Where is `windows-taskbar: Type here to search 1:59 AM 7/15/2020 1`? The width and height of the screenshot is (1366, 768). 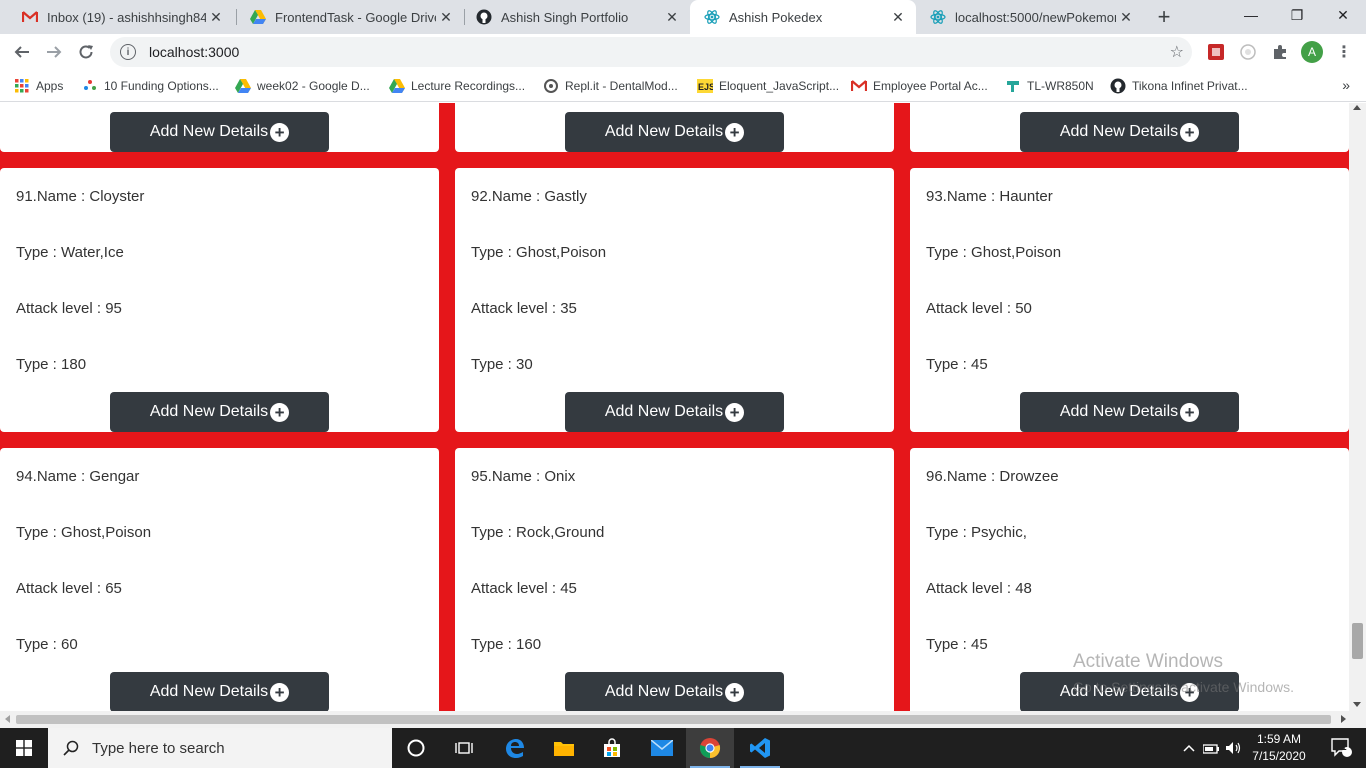 windows-taskbar: Type here to search 1:59 AM 7/15/2020 1 is located at coordinates (683, 748).